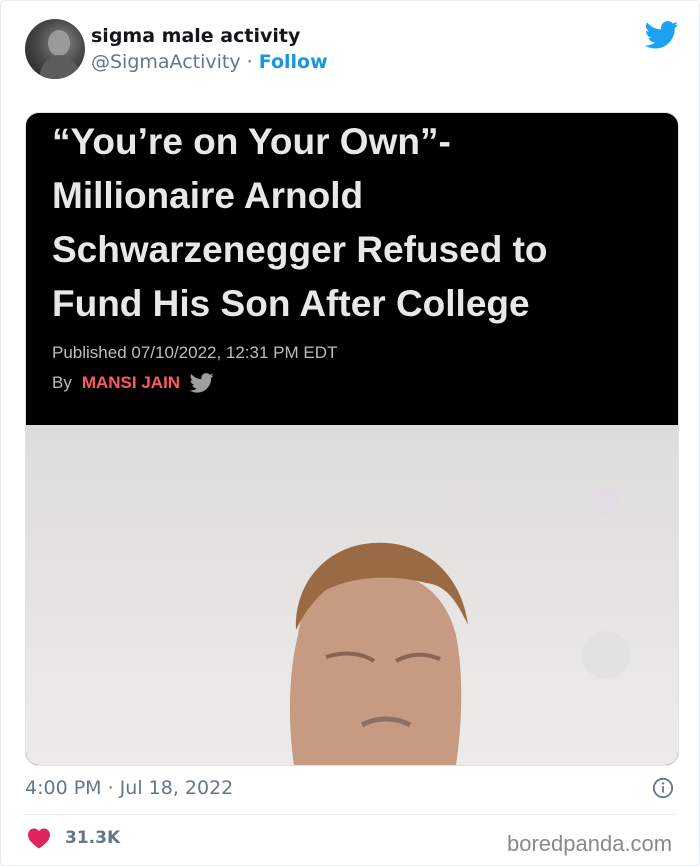 The image size is (700, 866). What do you see at coordinates (93, 838) in the screenshot?
I see `like-count: 31.3K` at bounding box center [93, 838].